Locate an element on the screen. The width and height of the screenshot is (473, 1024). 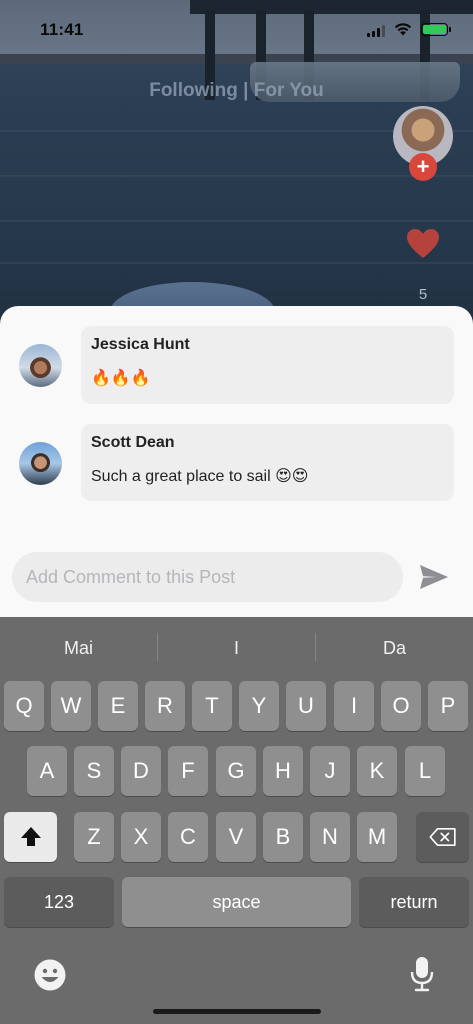
suggestion-item: I is located at coordinates (236, 648).